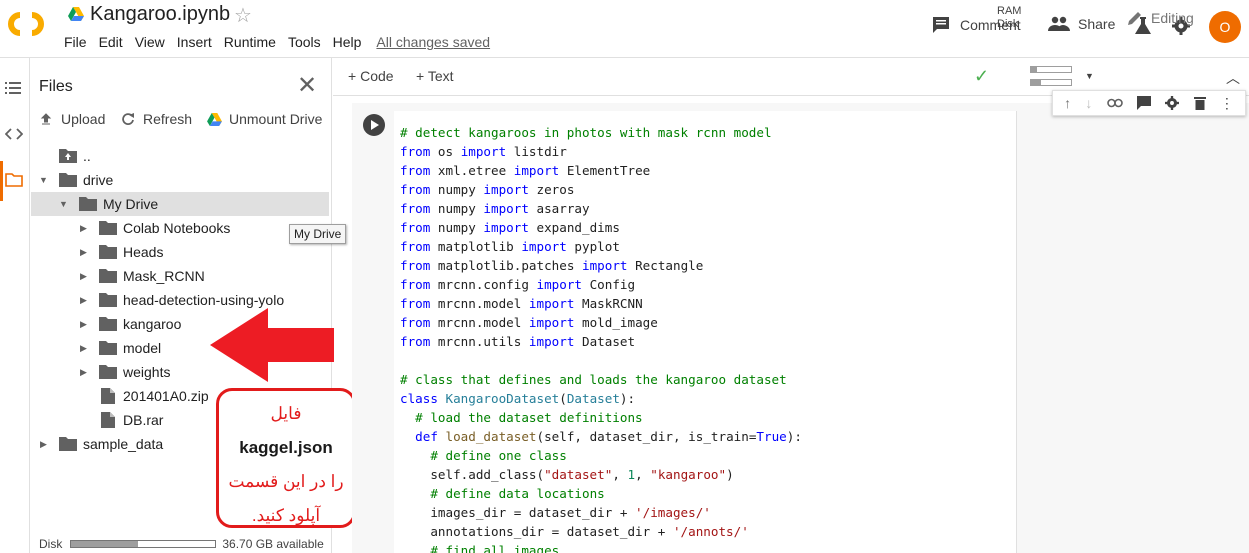  I want to click on share-label: Share, so click(1097, 24).